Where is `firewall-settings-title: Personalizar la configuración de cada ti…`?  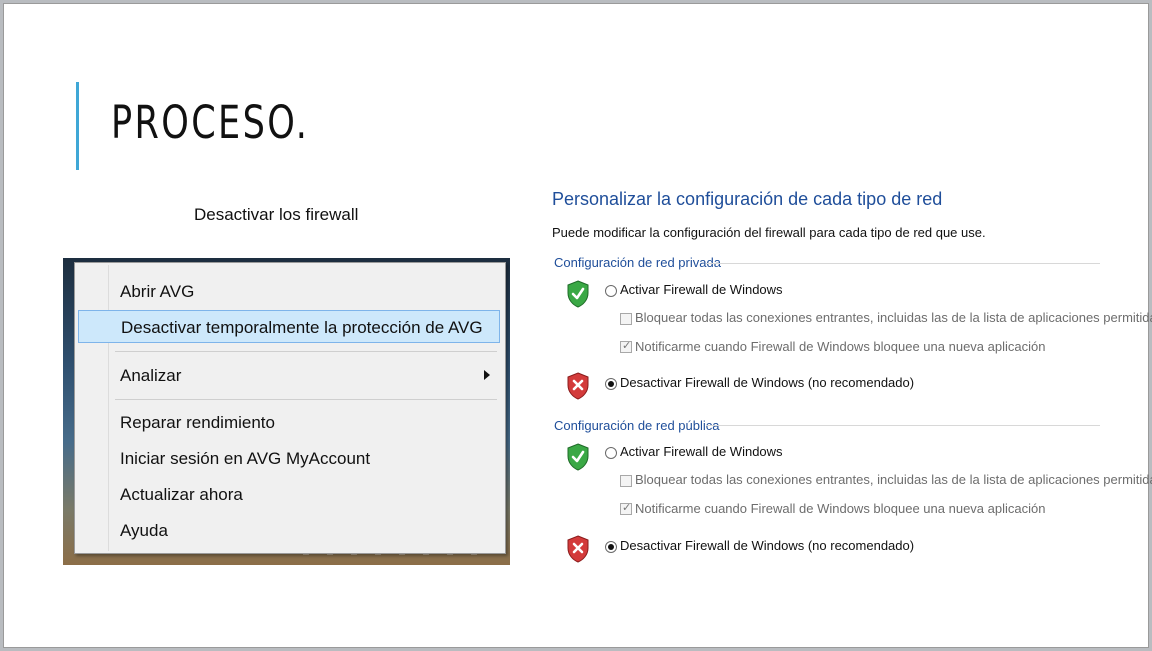
firewall-settings-title: Personalizar la configuración de cada ti… is located at coordinates (747, 199).